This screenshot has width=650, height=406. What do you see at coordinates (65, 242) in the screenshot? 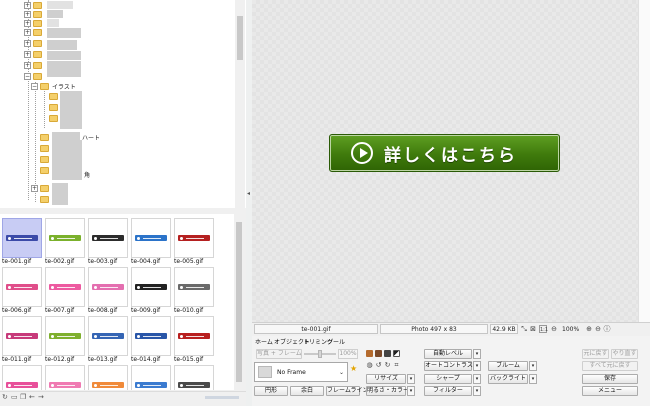
I see `thumbnail-item: te-002.gif` at bounding box center [65, 242].